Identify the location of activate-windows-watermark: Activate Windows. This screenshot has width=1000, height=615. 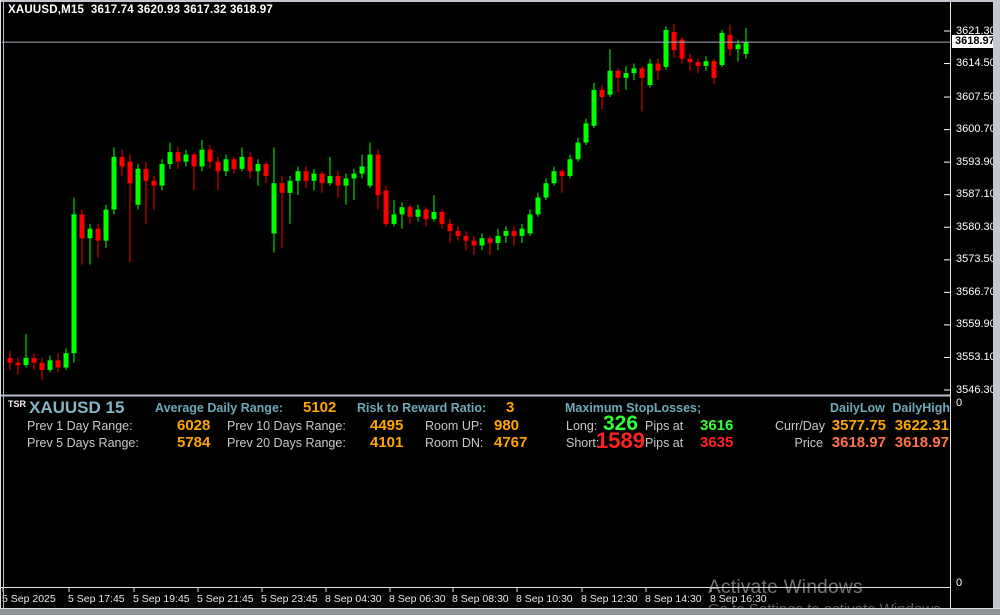
(785, 587).